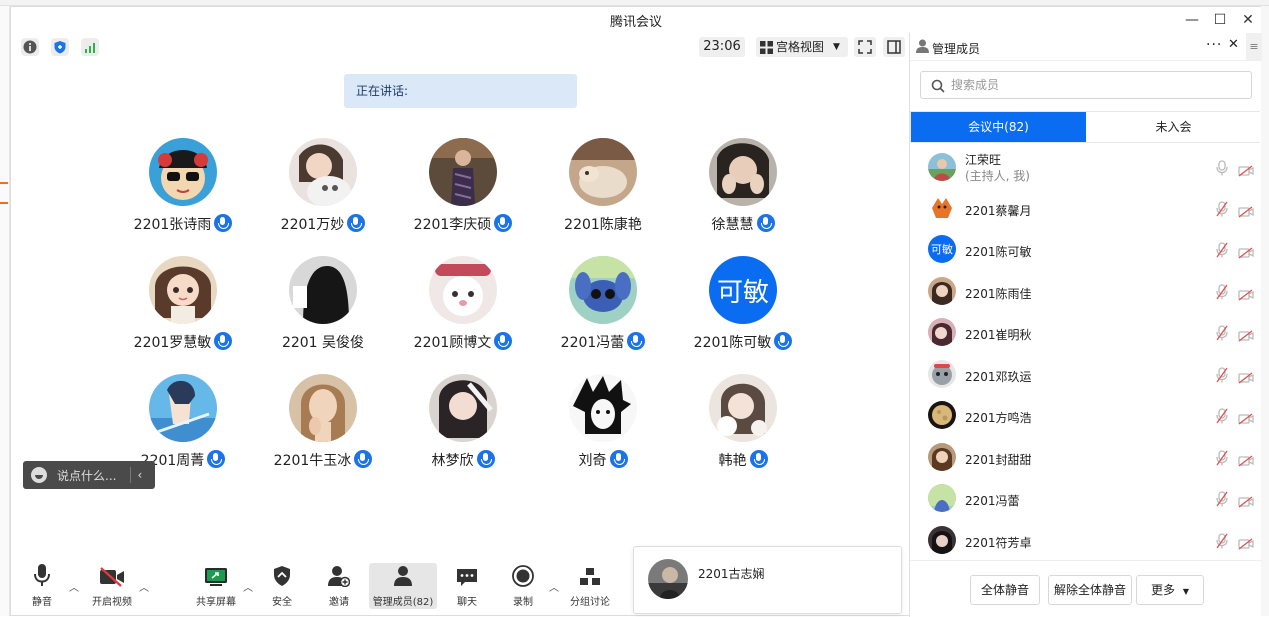 This screenshot has height=617, width=1269. I want to click on participant-tile: 2201冯蕾, so click(603, 311).